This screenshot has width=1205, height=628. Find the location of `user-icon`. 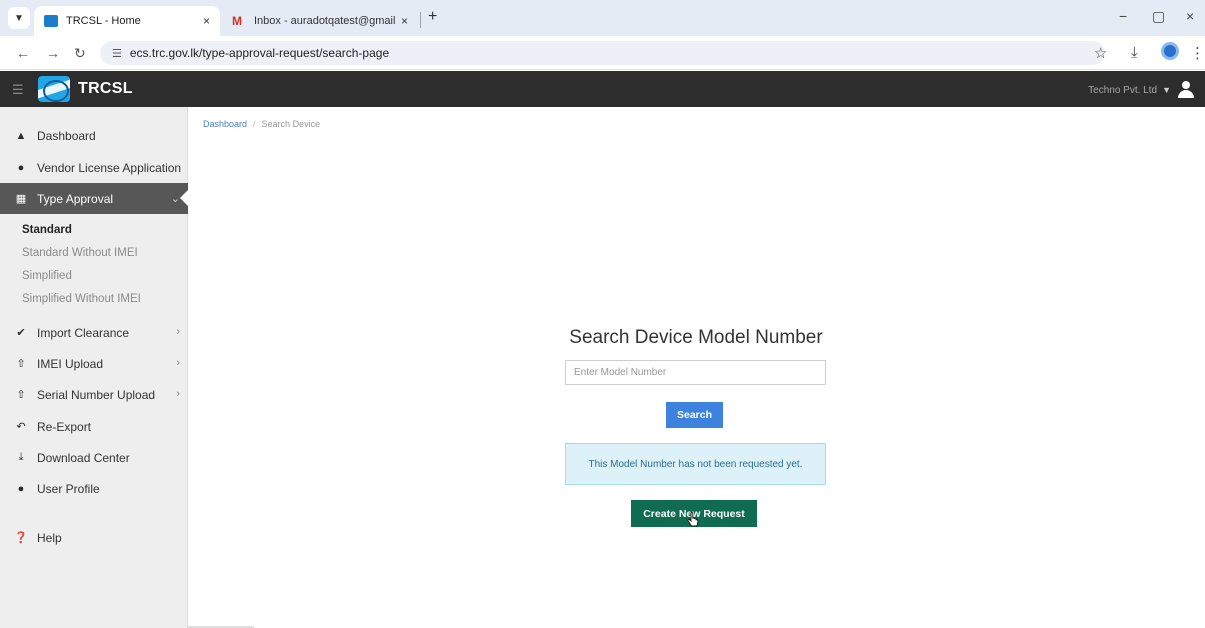

user-icon is located at coordinates (1186, 90).